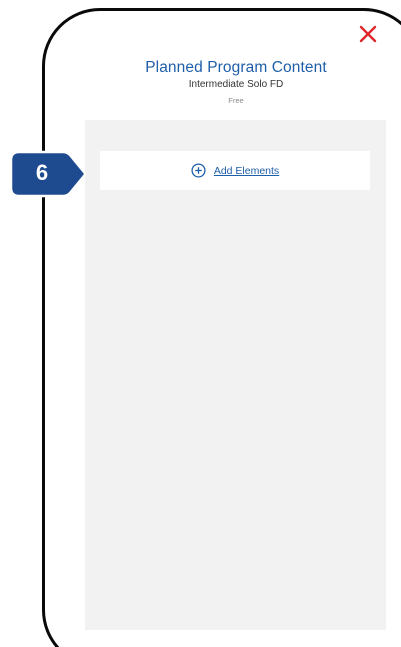 The width and height of the screenshot is (401, 647). I want to click on close-button, so click(368, 34).